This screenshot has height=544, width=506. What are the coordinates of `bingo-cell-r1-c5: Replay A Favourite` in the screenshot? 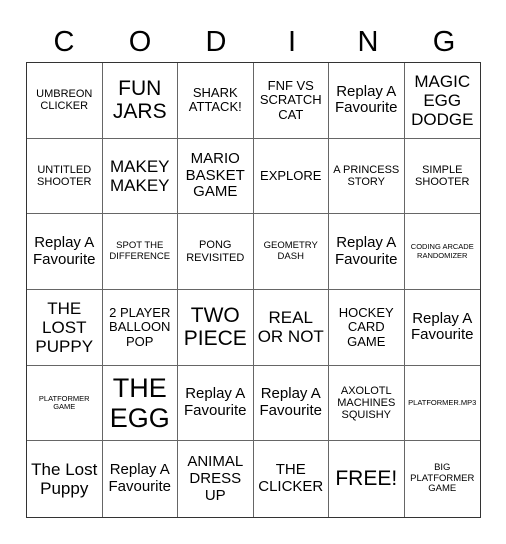 It's located at (367, 101).